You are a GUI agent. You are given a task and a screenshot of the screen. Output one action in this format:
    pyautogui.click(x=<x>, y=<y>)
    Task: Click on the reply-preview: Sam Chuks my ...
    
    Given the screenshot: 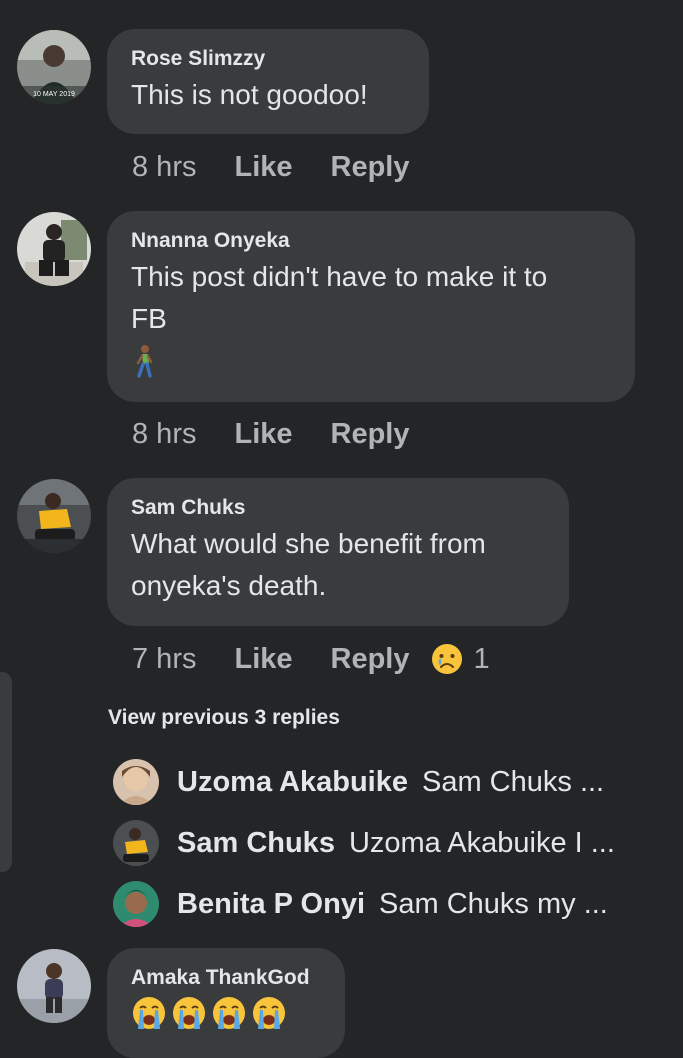 What is the action you would take?
    pyautogui.click(x=493, y=903)
    